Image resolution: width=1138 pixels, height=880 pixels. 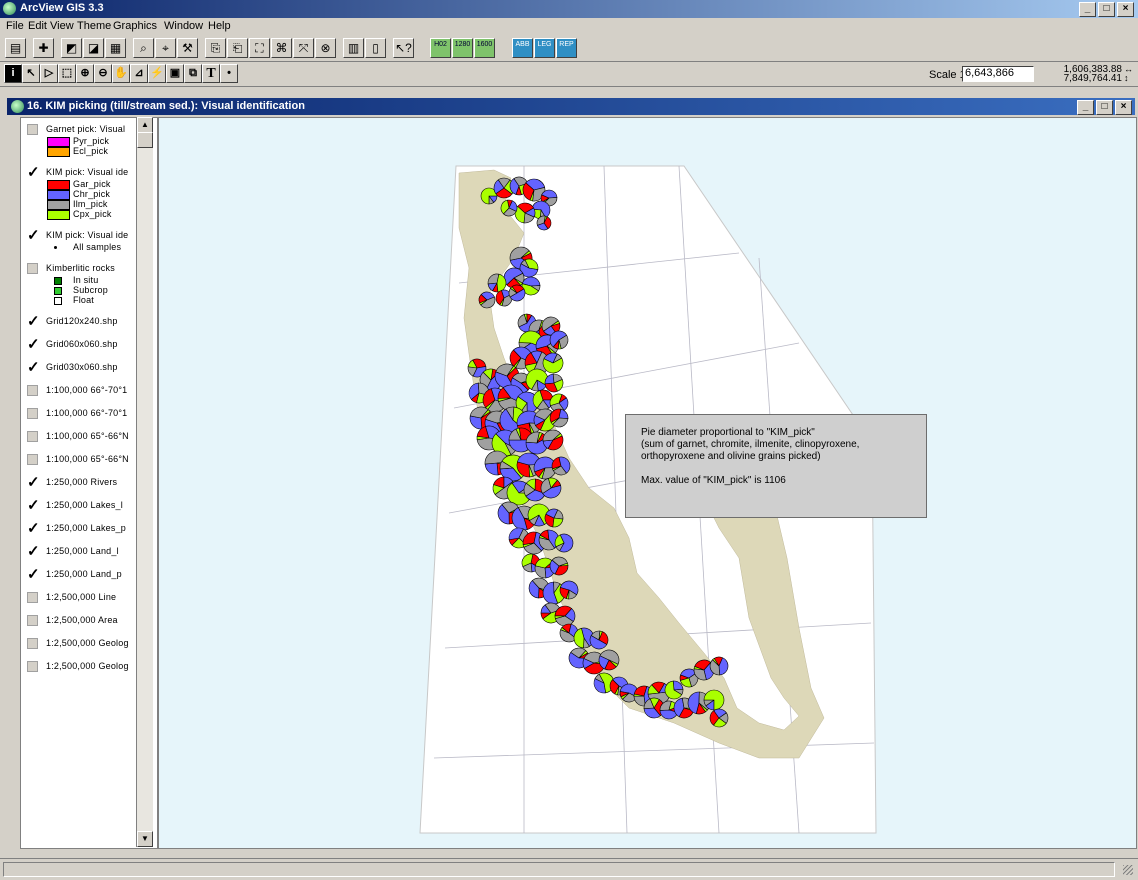 What do you see at coordinates (87, 459) in the screenshot?
I see `layer-name: 1:100,000 65°-66°N` at bounding box center [87, 459].